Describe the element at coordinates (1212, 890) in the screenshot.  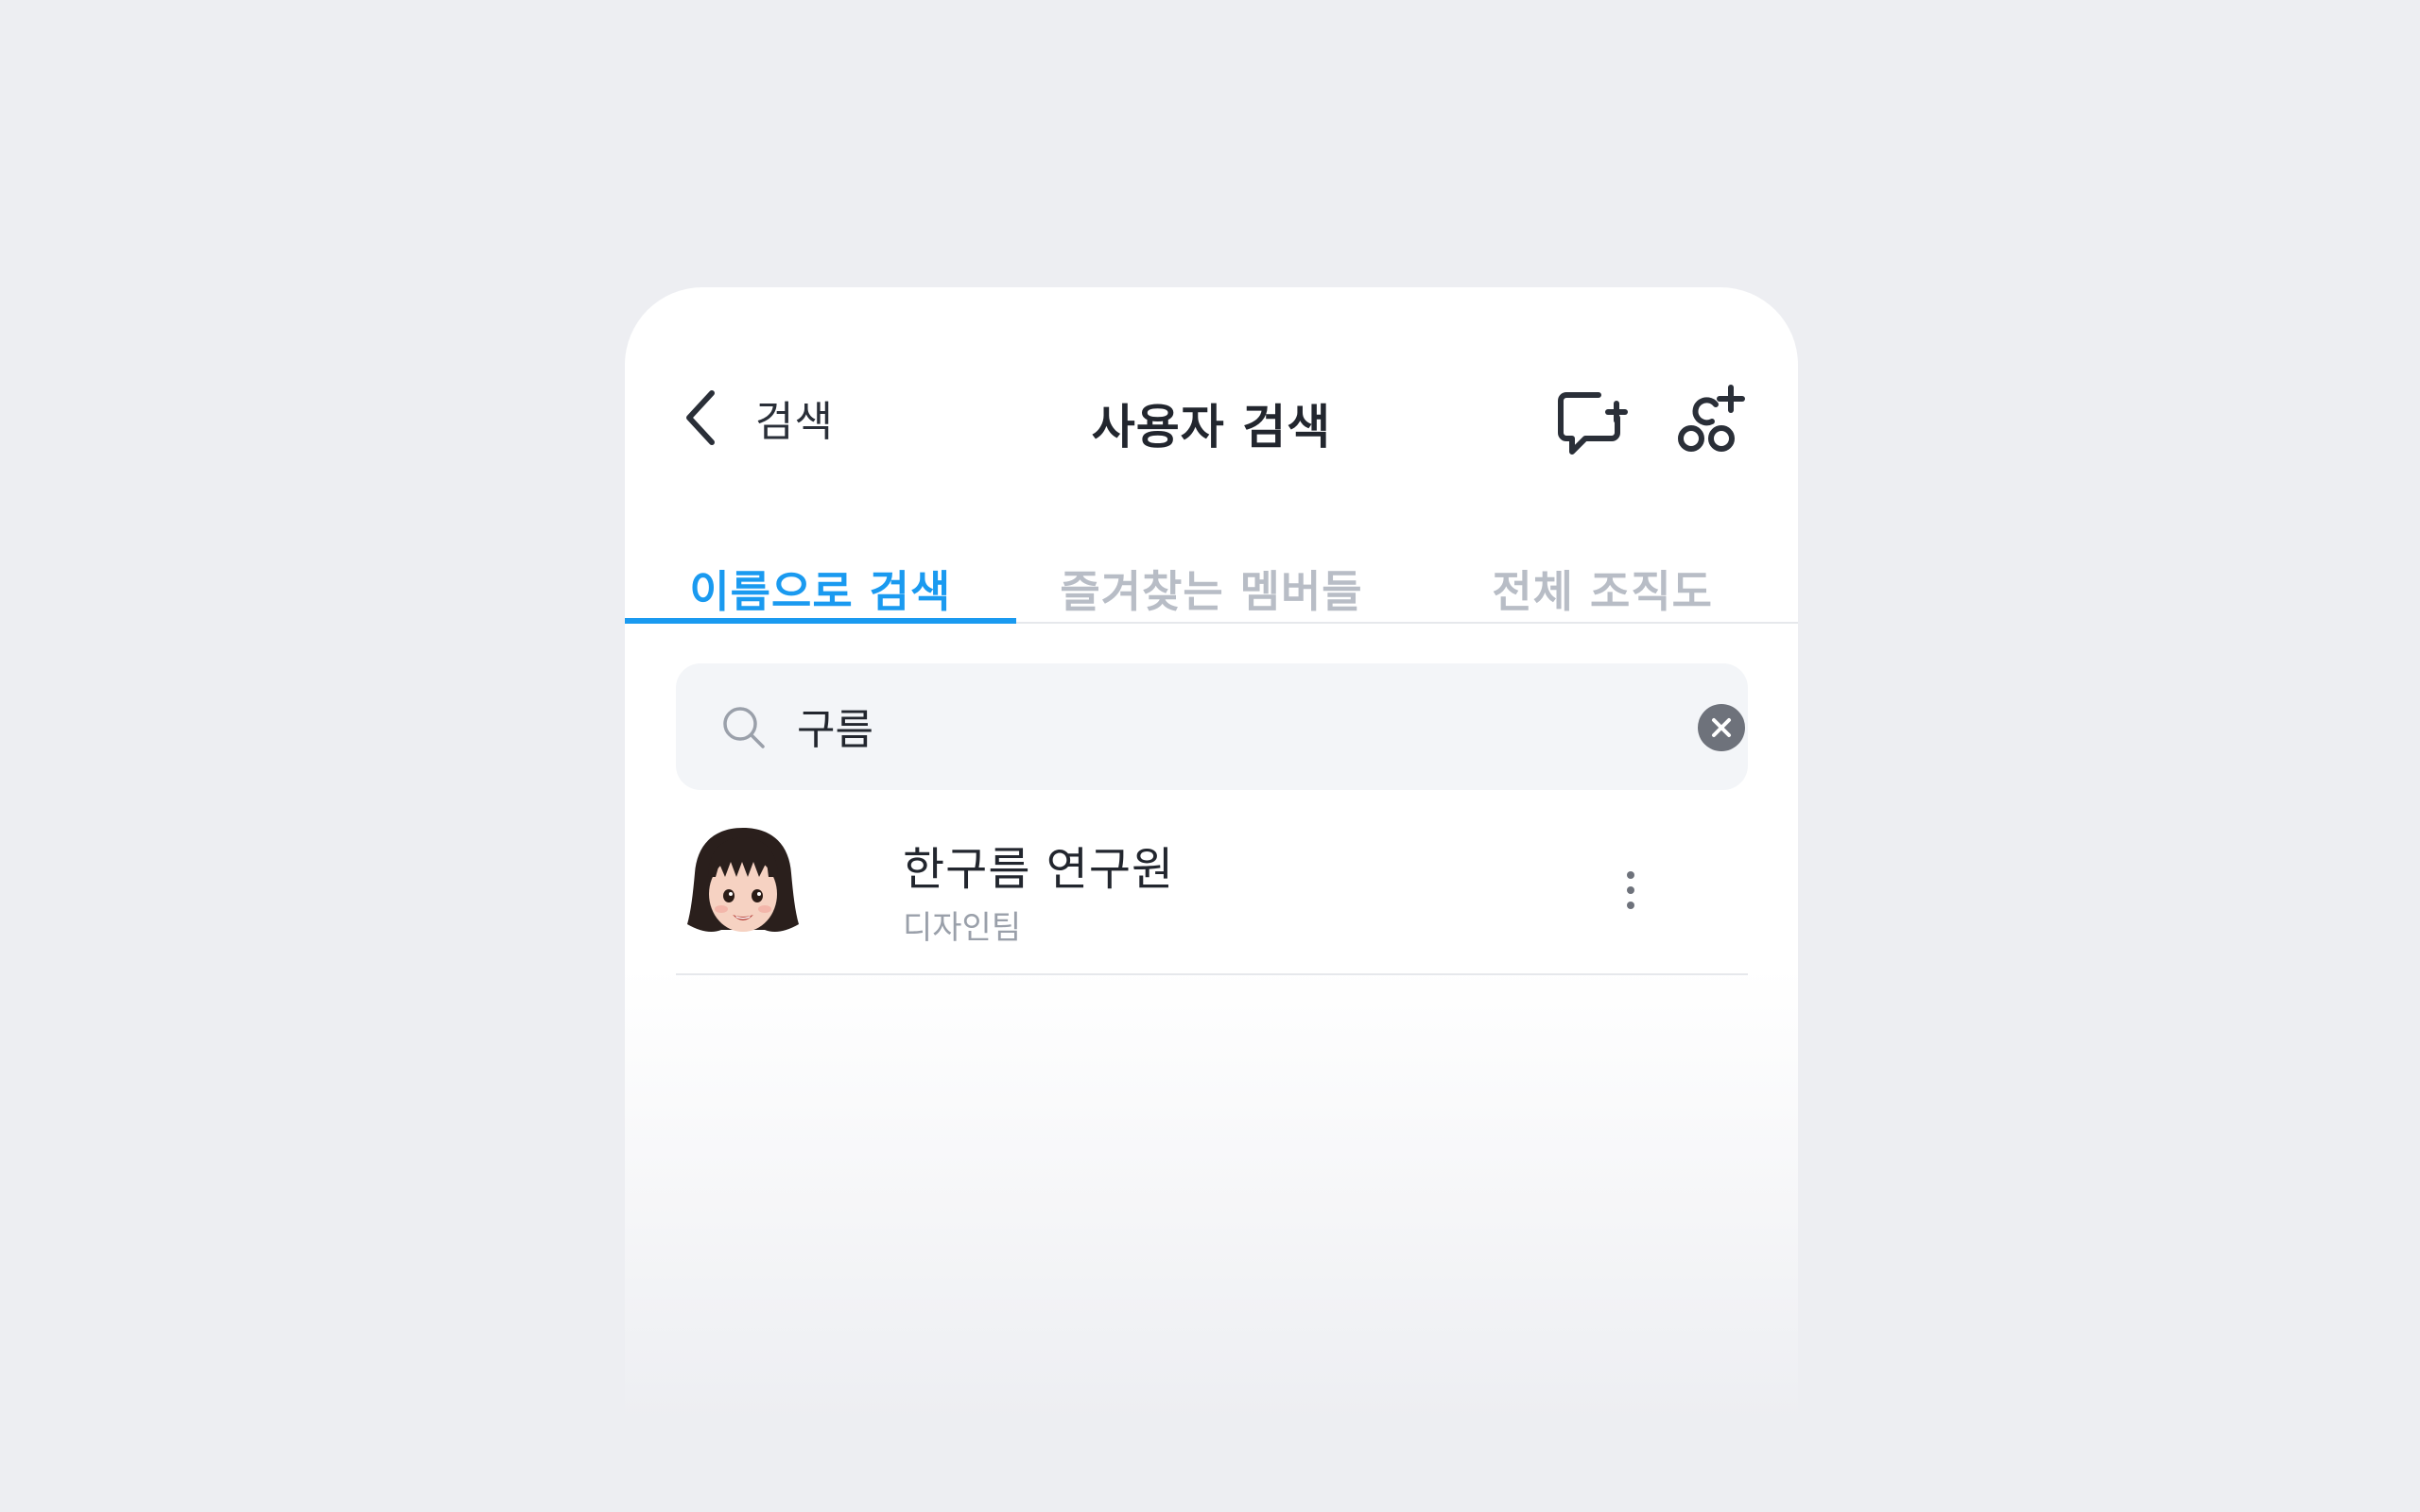
I see `list-item: 한구름 연구원 디자인팀` at that location.